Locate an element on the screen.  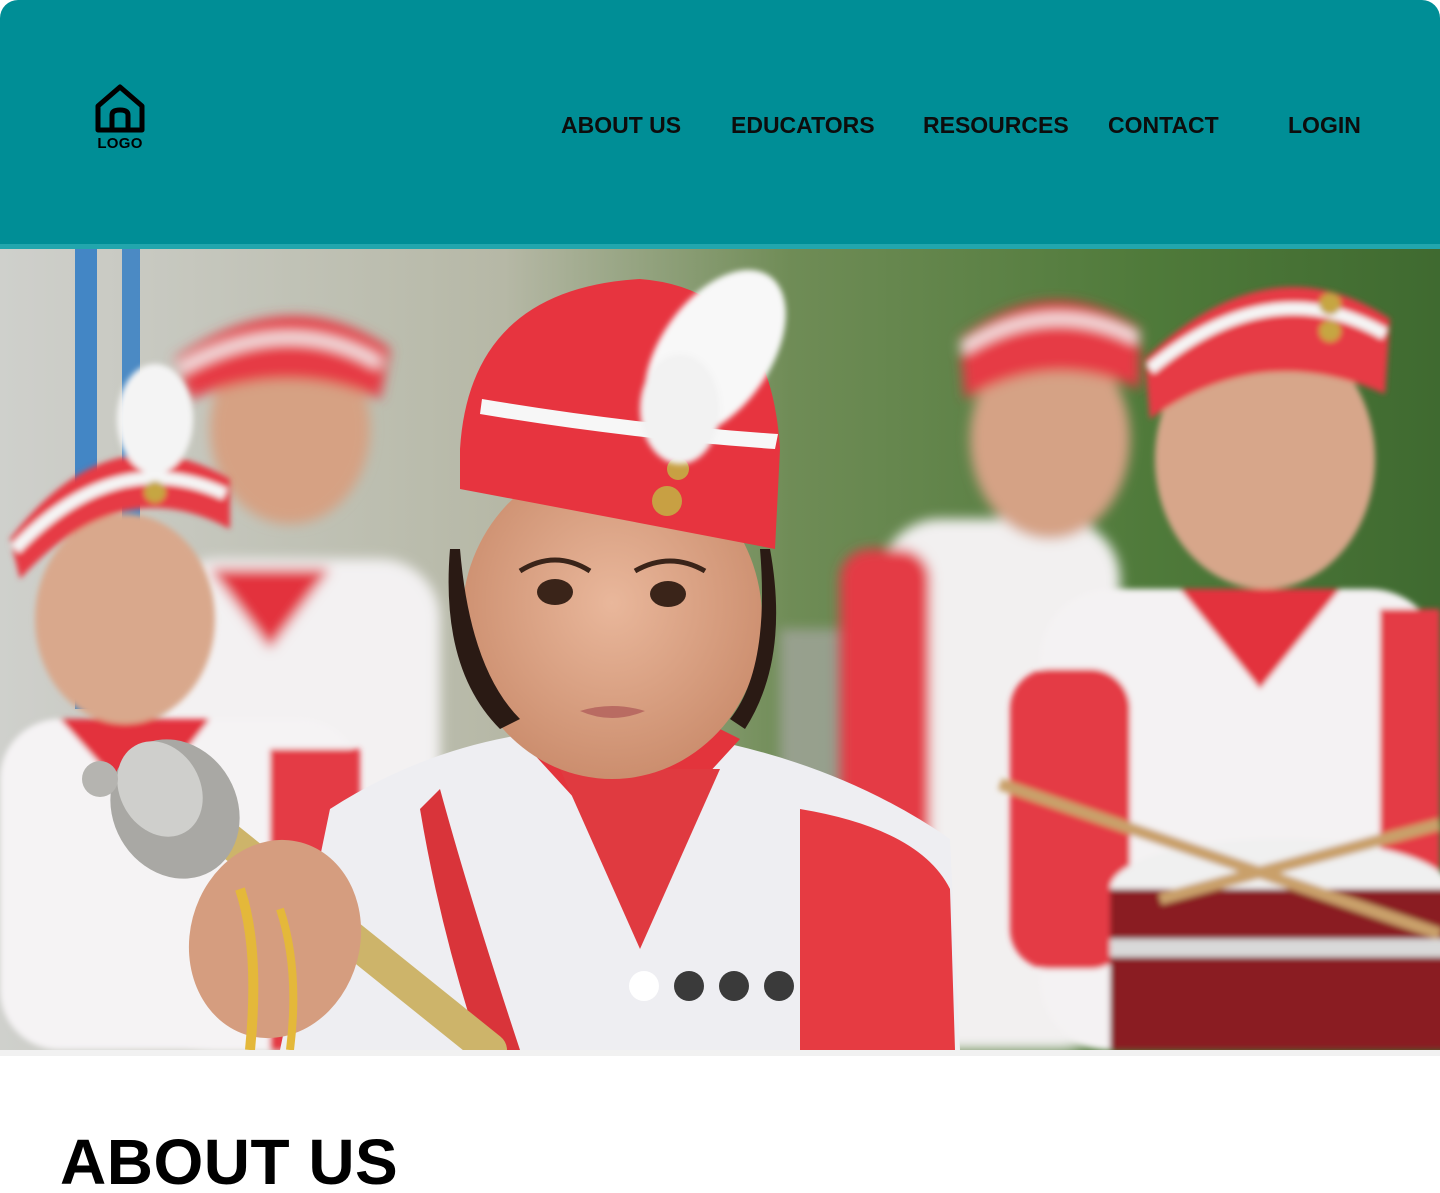
nav-login: LOGIN is located at coordinates (1324, 125).